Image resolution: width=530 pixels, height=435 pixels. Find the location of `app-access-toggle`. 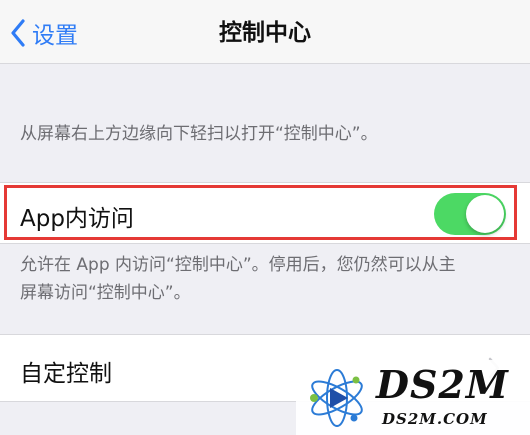

app-access-toggle is located at coordinates (470, 214).